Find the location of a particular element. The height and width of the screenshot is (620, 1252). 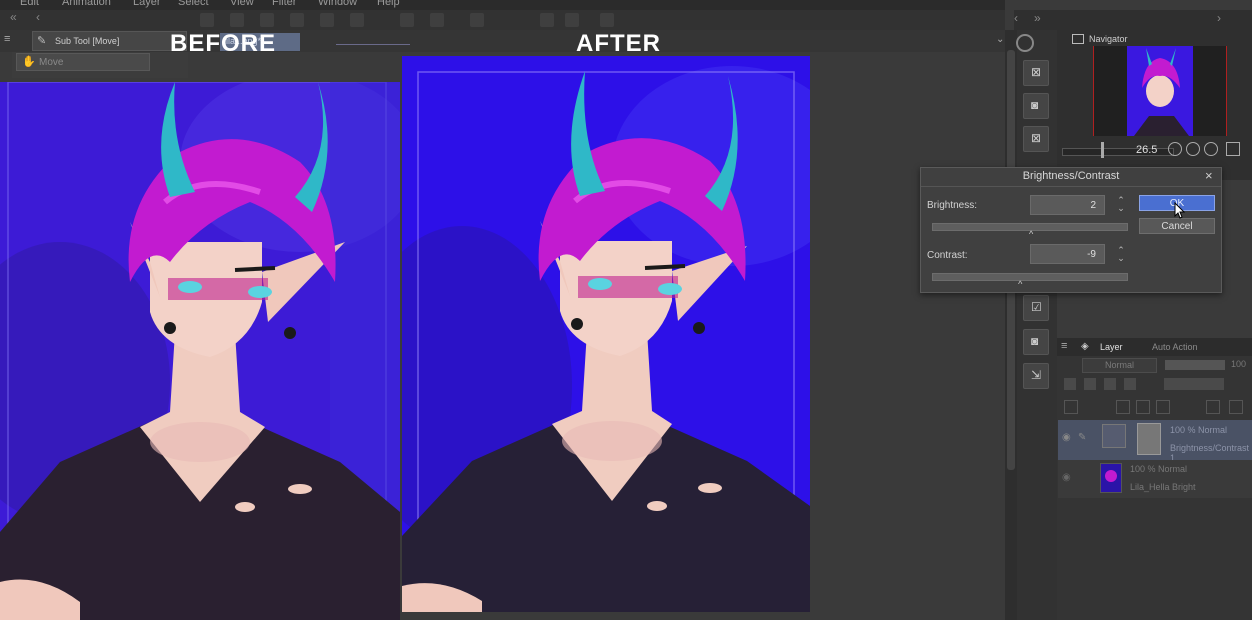

pen-icon: ✎ is located at coordinates (1082, 437).